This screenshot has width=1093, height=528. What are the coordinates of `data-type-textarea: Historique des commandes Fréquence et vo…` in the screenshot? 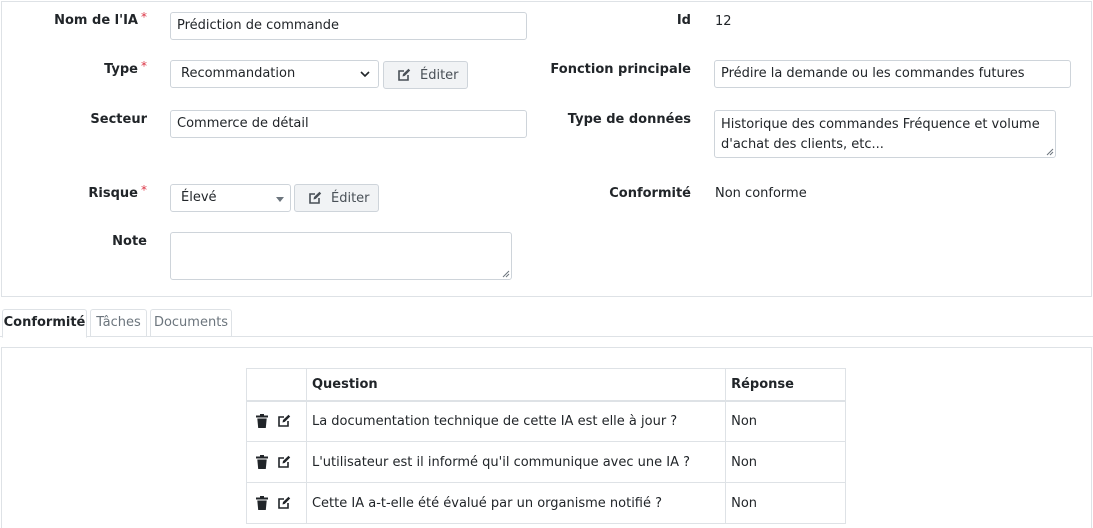 It's located at (885, 134).